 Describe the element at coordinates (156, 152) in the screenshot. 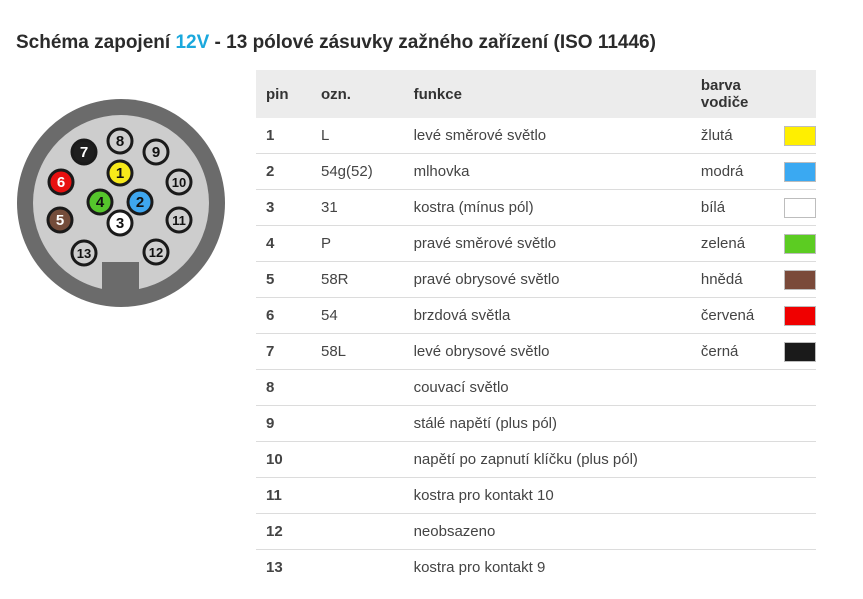

I see `socket-pin-label: 9` at that location.